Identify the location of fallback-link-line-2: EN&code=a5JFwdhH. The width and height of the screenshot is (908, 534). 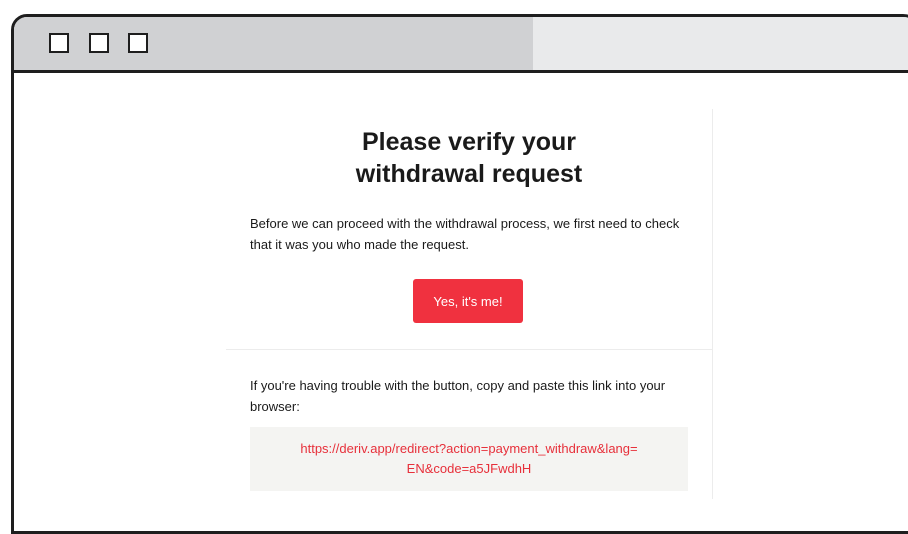
(469, 468).